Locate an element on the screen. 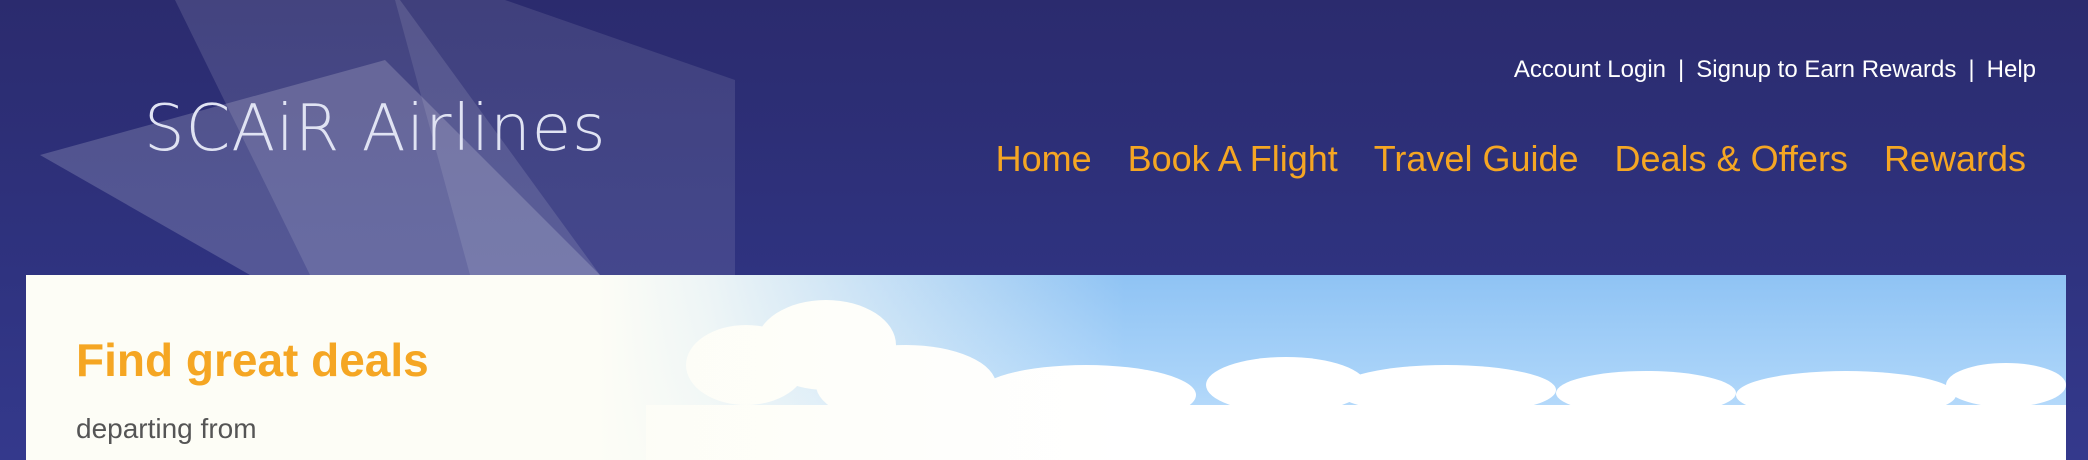 Image resolution: width=2088 pixels, height=460 pixels. account-login-link: Account Login is located at coordinates (1590, 69).